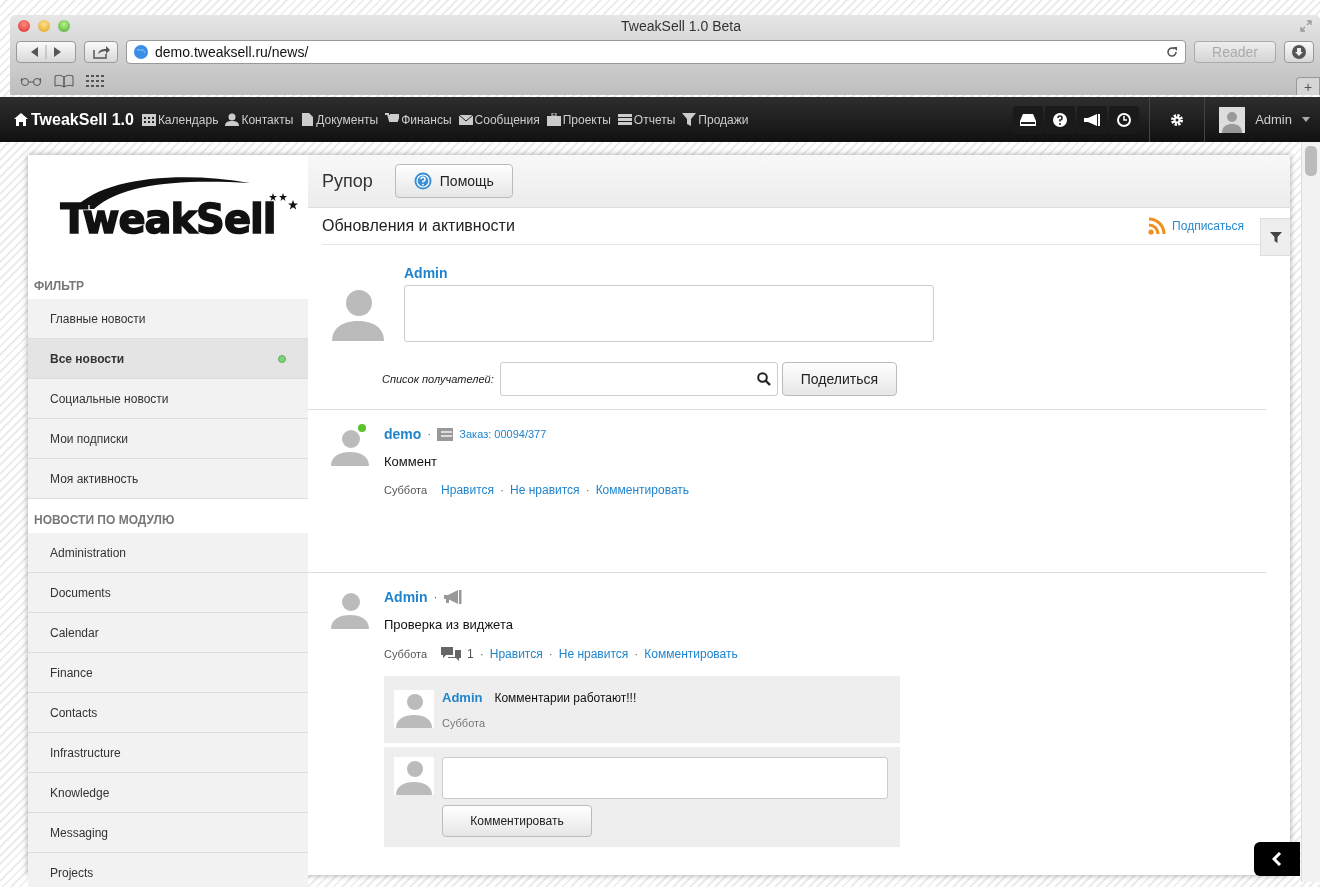 This screenshot has width=1320, height=887. I want to click on caret-icon, so click(1306, 119).